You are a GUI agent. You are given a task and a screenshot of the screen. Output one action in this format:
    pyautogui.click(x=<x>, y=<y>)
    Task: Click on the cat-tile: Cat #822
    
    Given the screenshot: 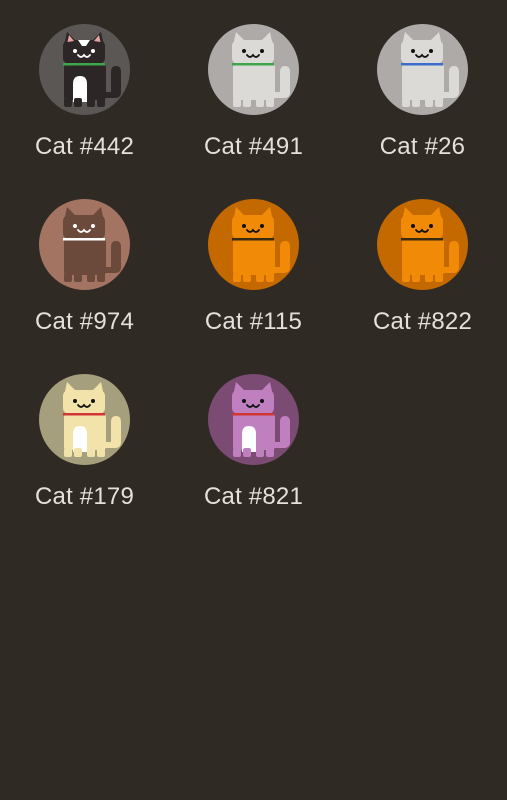 What is the action you would take?
    pyautogui.click(x=422, y=262)
    